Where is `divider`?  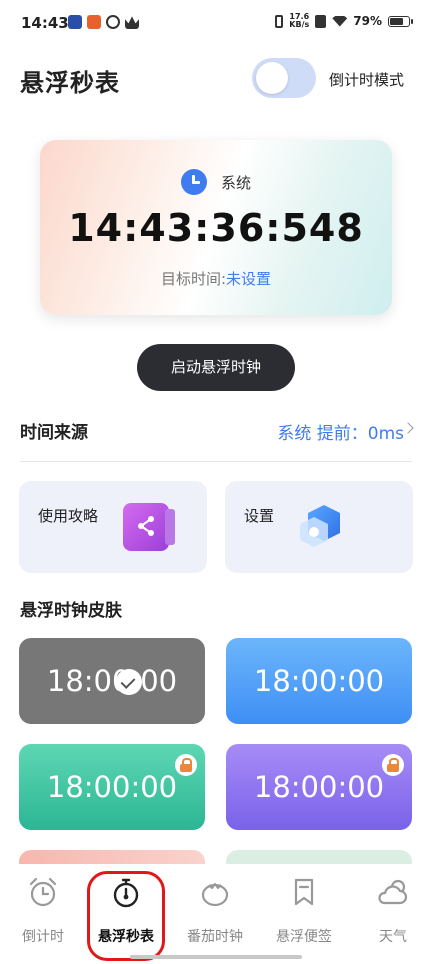
divider is located at coordinates (216, 461).